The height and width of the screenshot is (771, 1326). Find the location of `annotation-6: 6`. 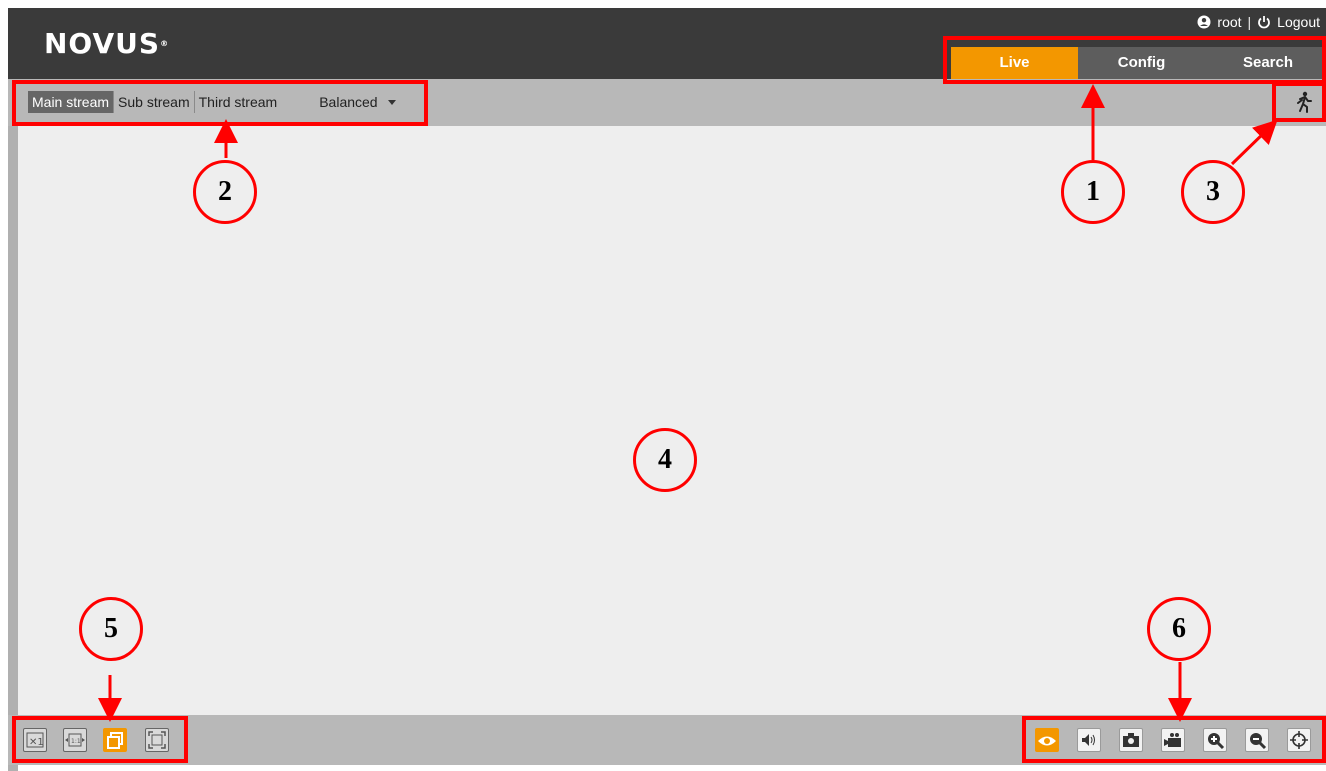

annotation-6: 6 is located at coordinates (1179, 629).